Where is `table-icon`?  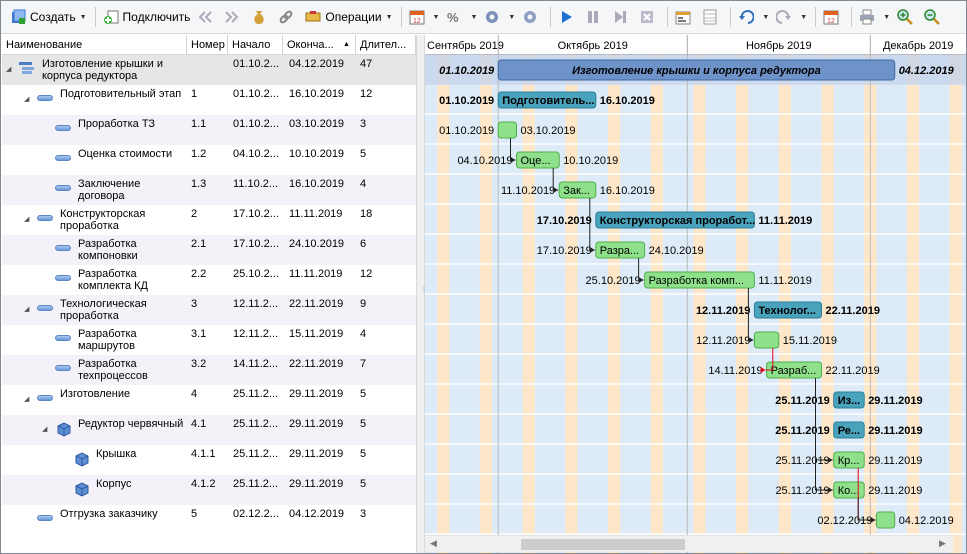 table-icon is located at coordinates (710, 17).